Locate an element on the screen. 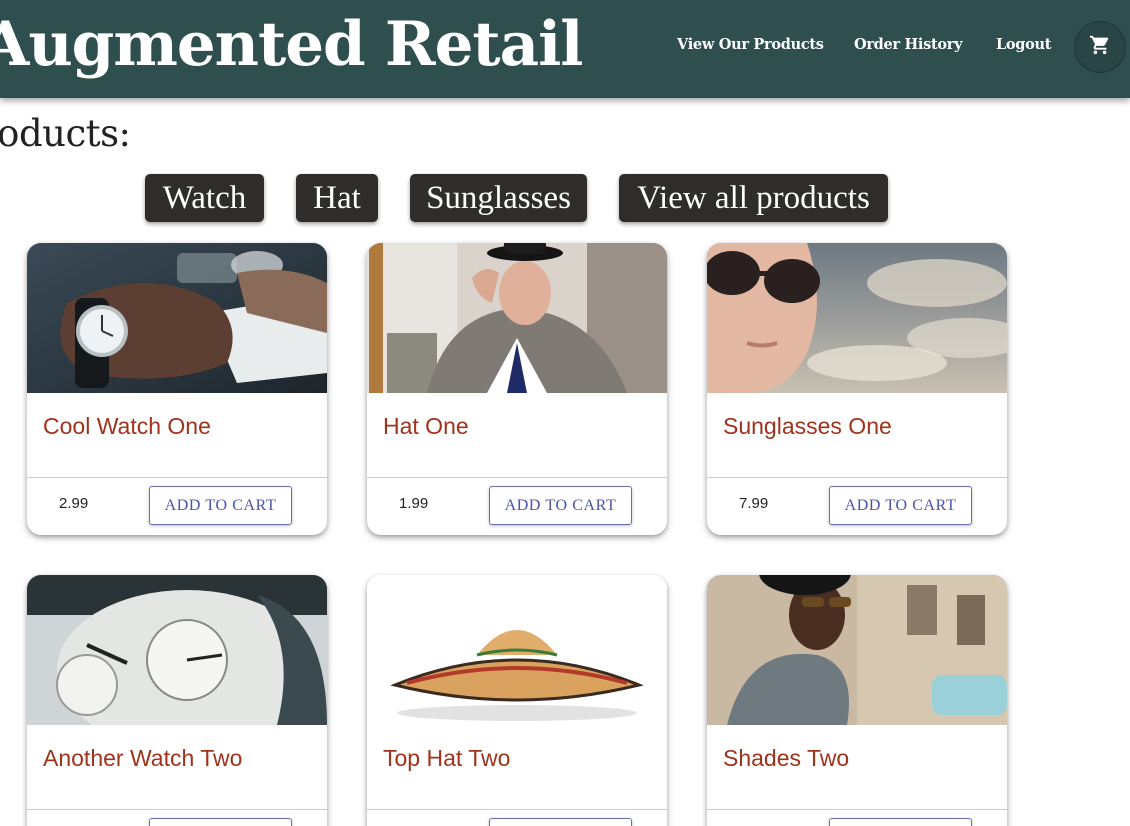 This screenshot has height=826, width=1130. product-card: Another Watch Two ADD TO CART is located at coordinates (177, 700).